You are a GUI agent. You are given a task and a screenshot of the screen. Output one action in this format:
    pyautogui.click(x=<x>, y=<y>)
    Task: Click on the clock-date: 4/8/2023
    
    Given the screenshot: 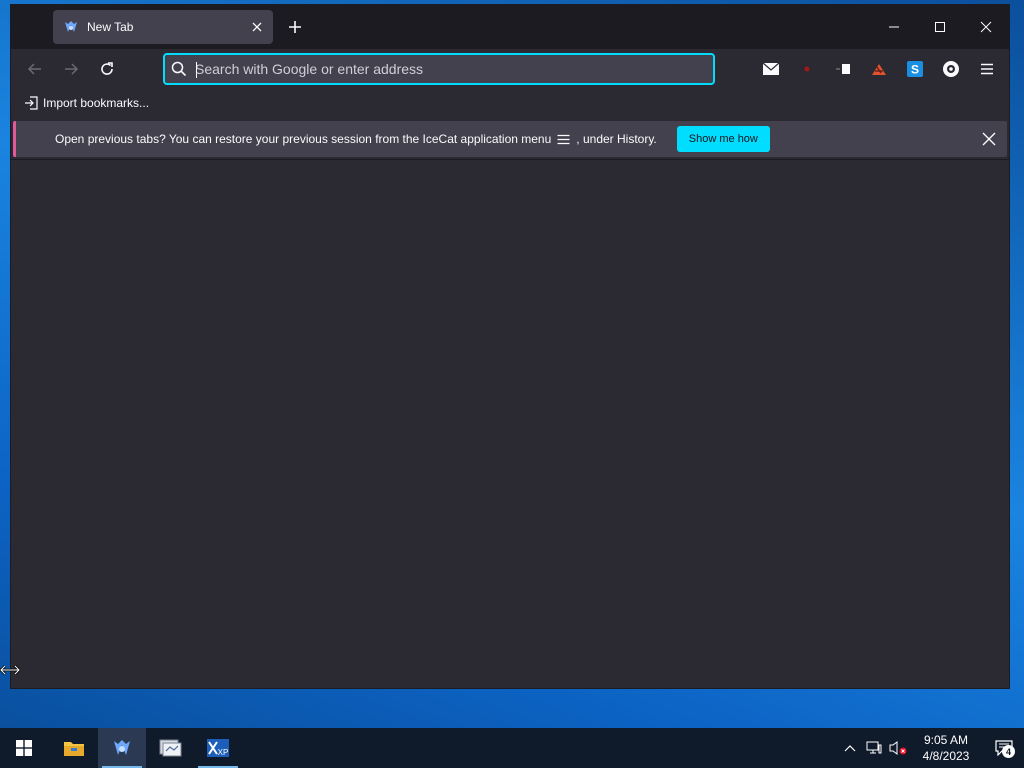 What is the action you would take?
    pyautogui.click(x=946, y=756)
    